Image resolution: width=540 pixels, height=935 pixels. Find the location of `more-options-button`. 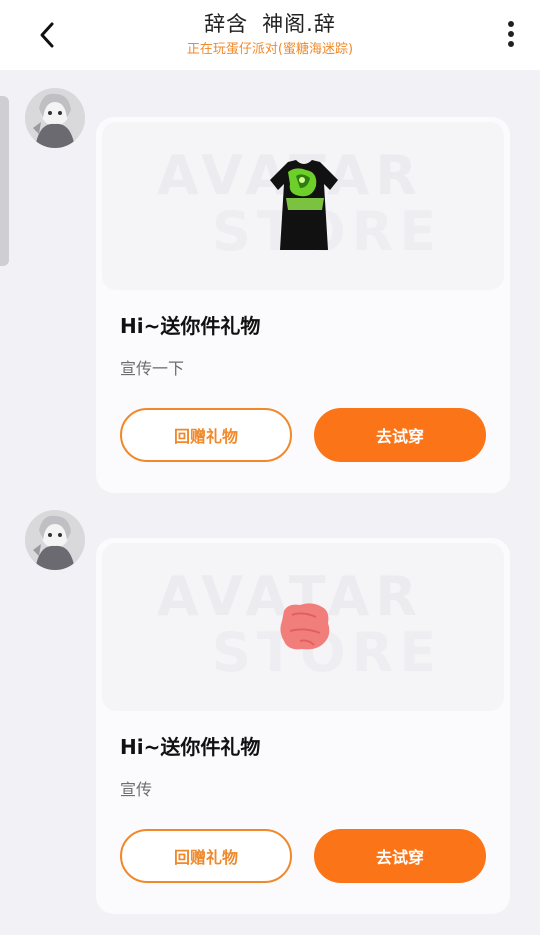

more-options-button is located at coordinates (511, 34).